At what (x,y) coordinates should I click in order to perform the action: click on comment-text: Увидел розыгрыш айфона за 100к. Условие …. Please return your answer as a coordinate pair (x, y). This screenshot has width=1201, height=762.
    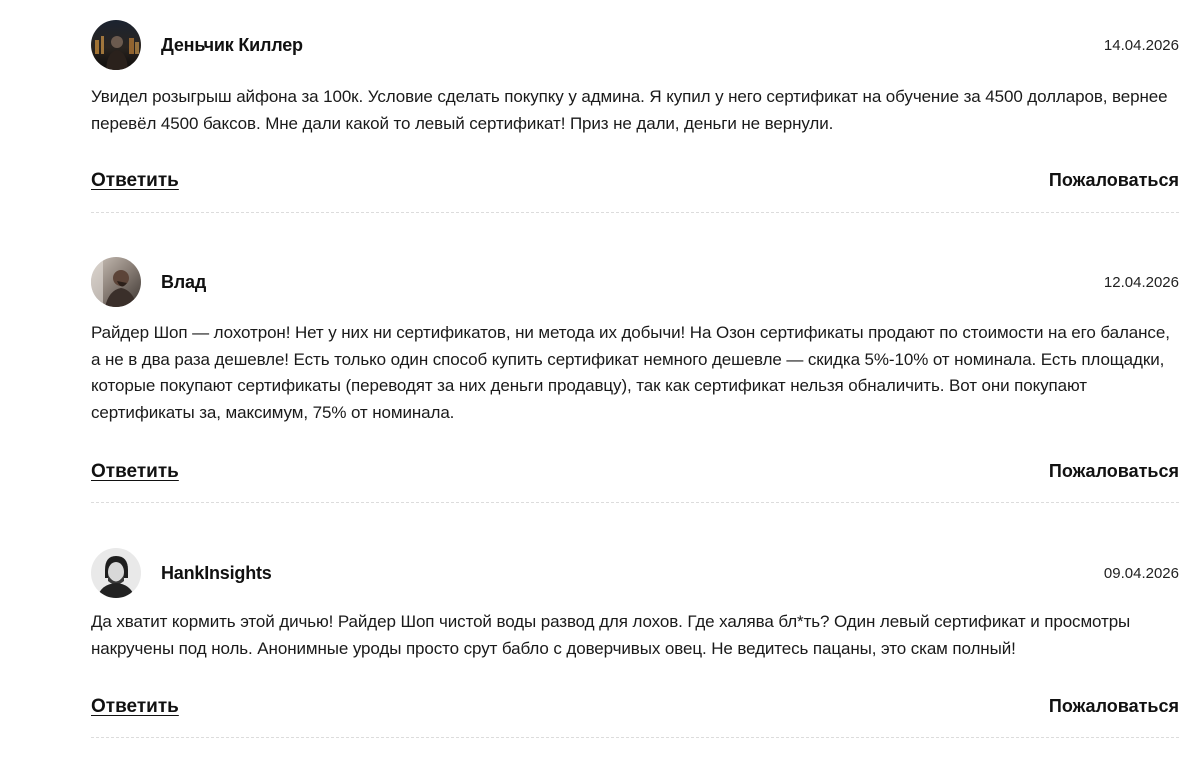
    Looking at the image, I should click on (629, 110).